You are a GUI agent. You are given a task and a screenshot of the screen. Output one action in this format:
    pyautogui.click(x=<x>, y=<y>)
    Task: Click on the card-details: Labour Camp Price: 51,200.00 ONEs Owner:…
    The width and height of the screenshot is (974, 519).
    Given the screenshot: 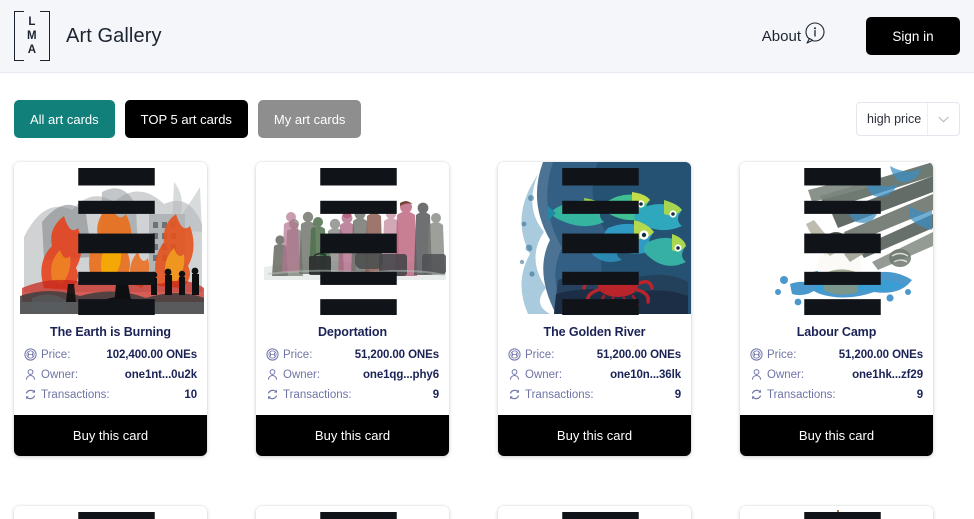 What is the action you would take?
    pyautogui.click(x=836, y=361)
    